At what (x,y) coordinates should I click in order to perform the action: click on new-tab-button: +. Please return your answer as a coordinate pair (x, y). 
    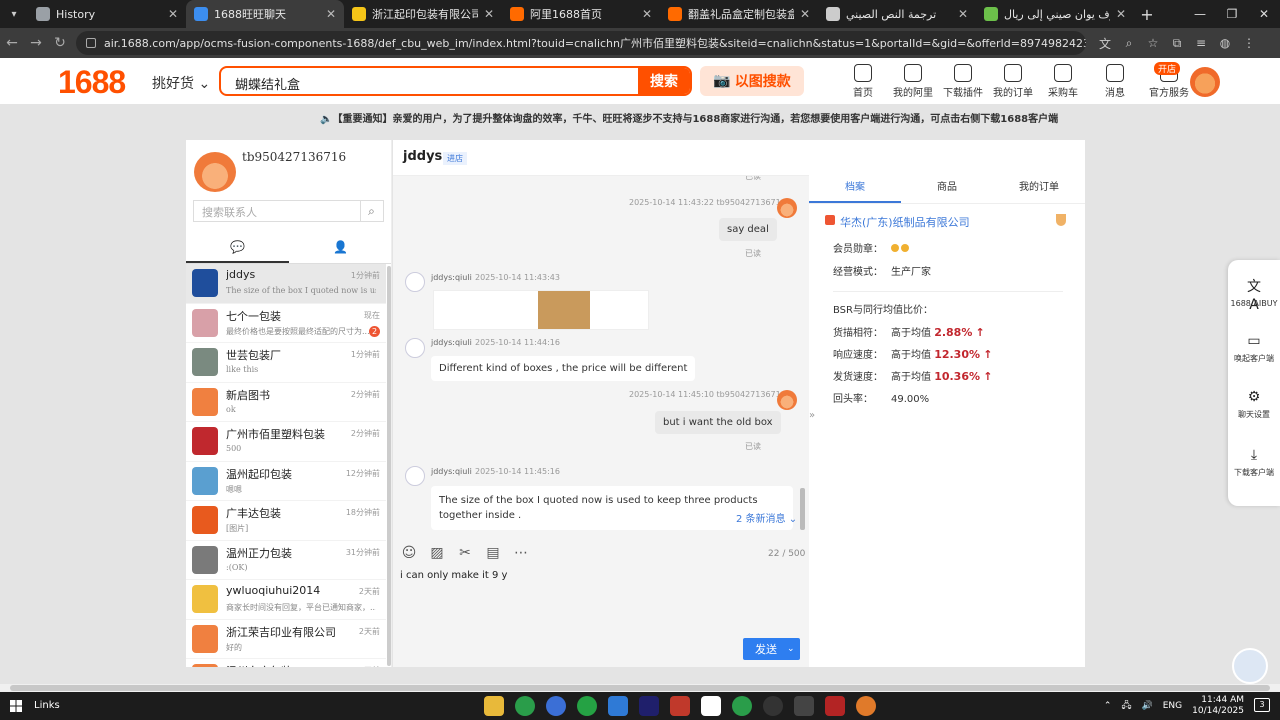
    Looking at the image, I should click on (1147, 14).